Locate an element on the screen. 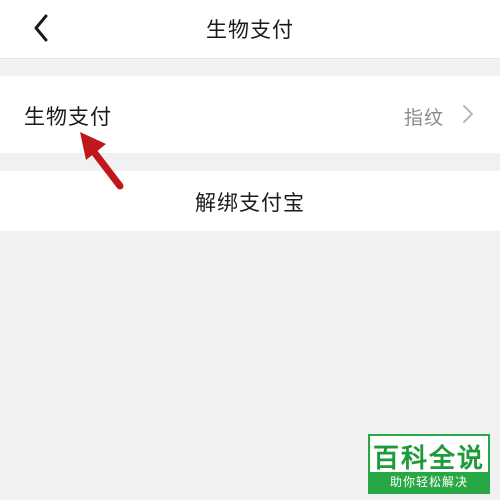 Image resolution: width=500 pixels, height=500 pixels. unbind-alipay-label: 解绑支付宝 is located at coordinates (250, 203).